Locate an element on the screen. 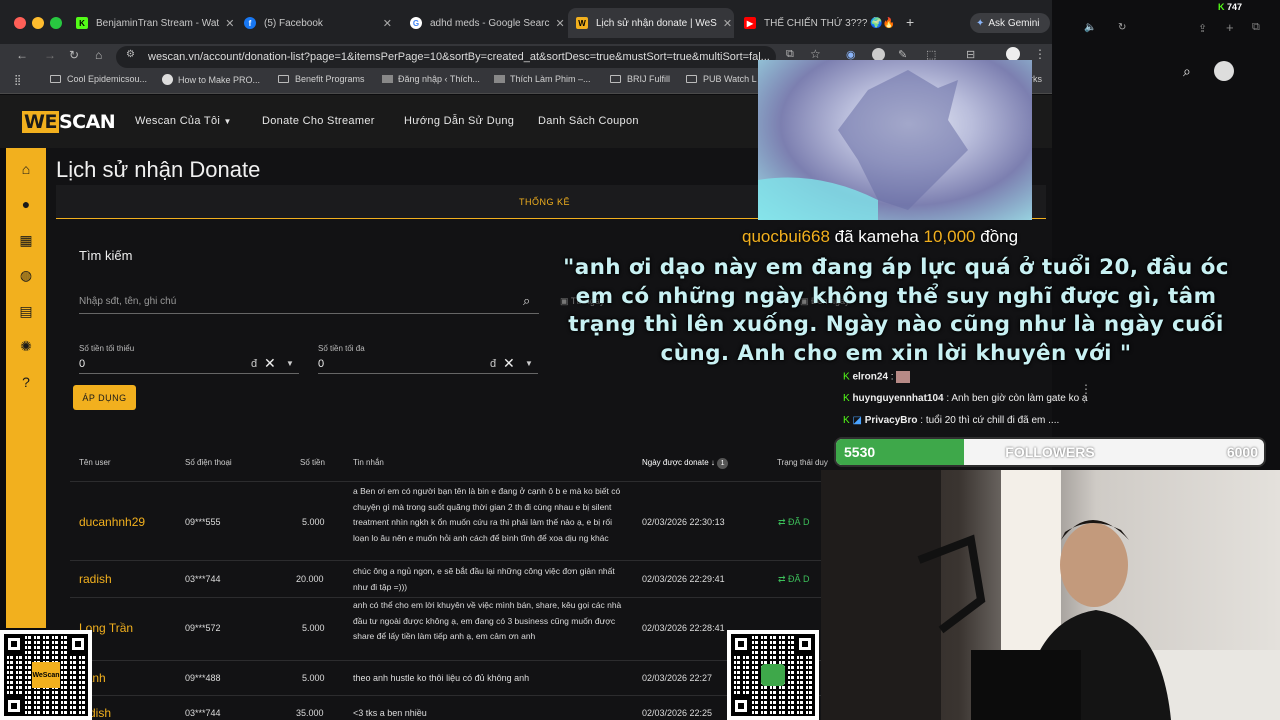 The height and width of the screenshot is (720, 1280). forward-icon: → is located at coordinates (50, 55).